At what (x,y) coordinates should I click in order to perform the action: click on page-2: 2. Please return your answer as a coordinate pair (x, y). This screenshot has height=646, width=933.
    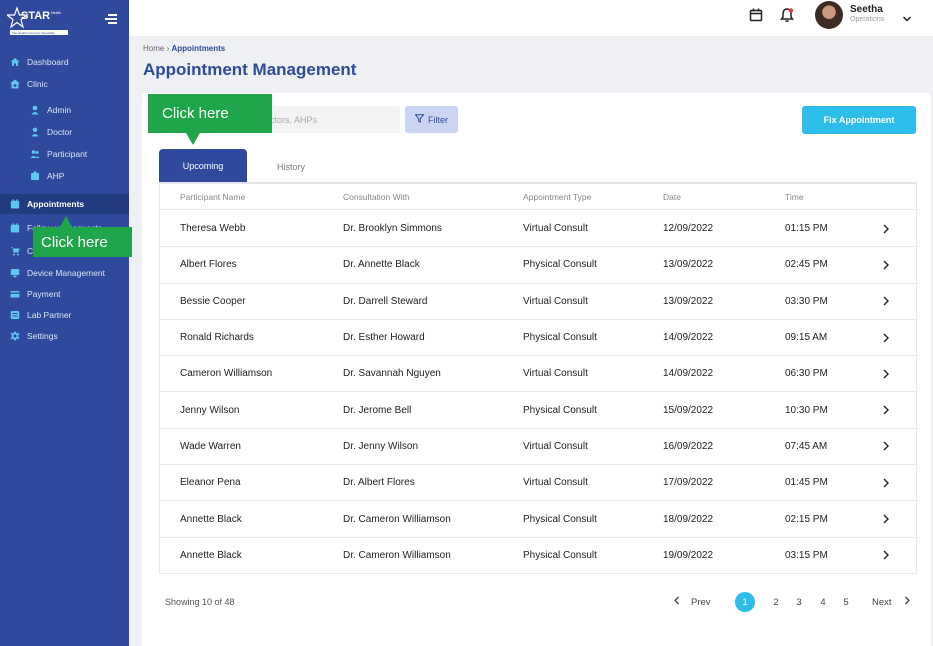
    Looking at the image, I should click on (776, 602).